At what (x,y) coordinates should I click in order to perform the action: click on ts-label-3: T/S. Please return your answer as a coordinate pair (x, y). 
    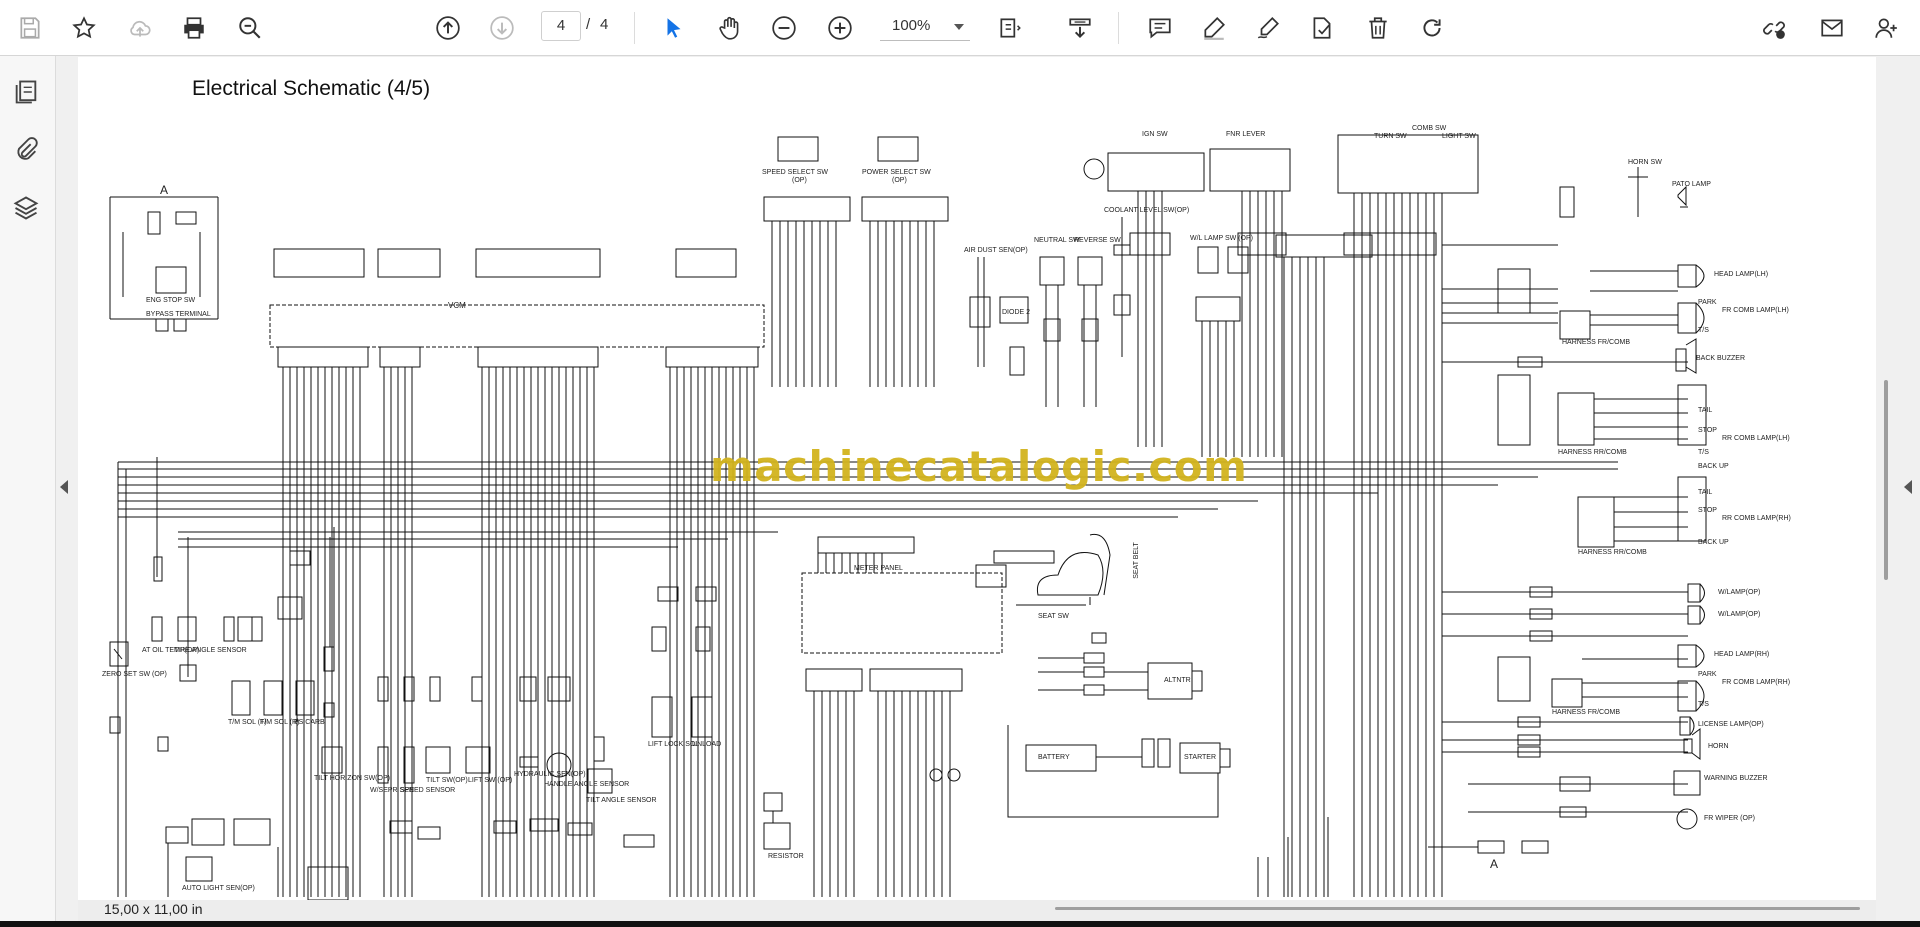
    Looking at the image, I should click on (1703, 704).